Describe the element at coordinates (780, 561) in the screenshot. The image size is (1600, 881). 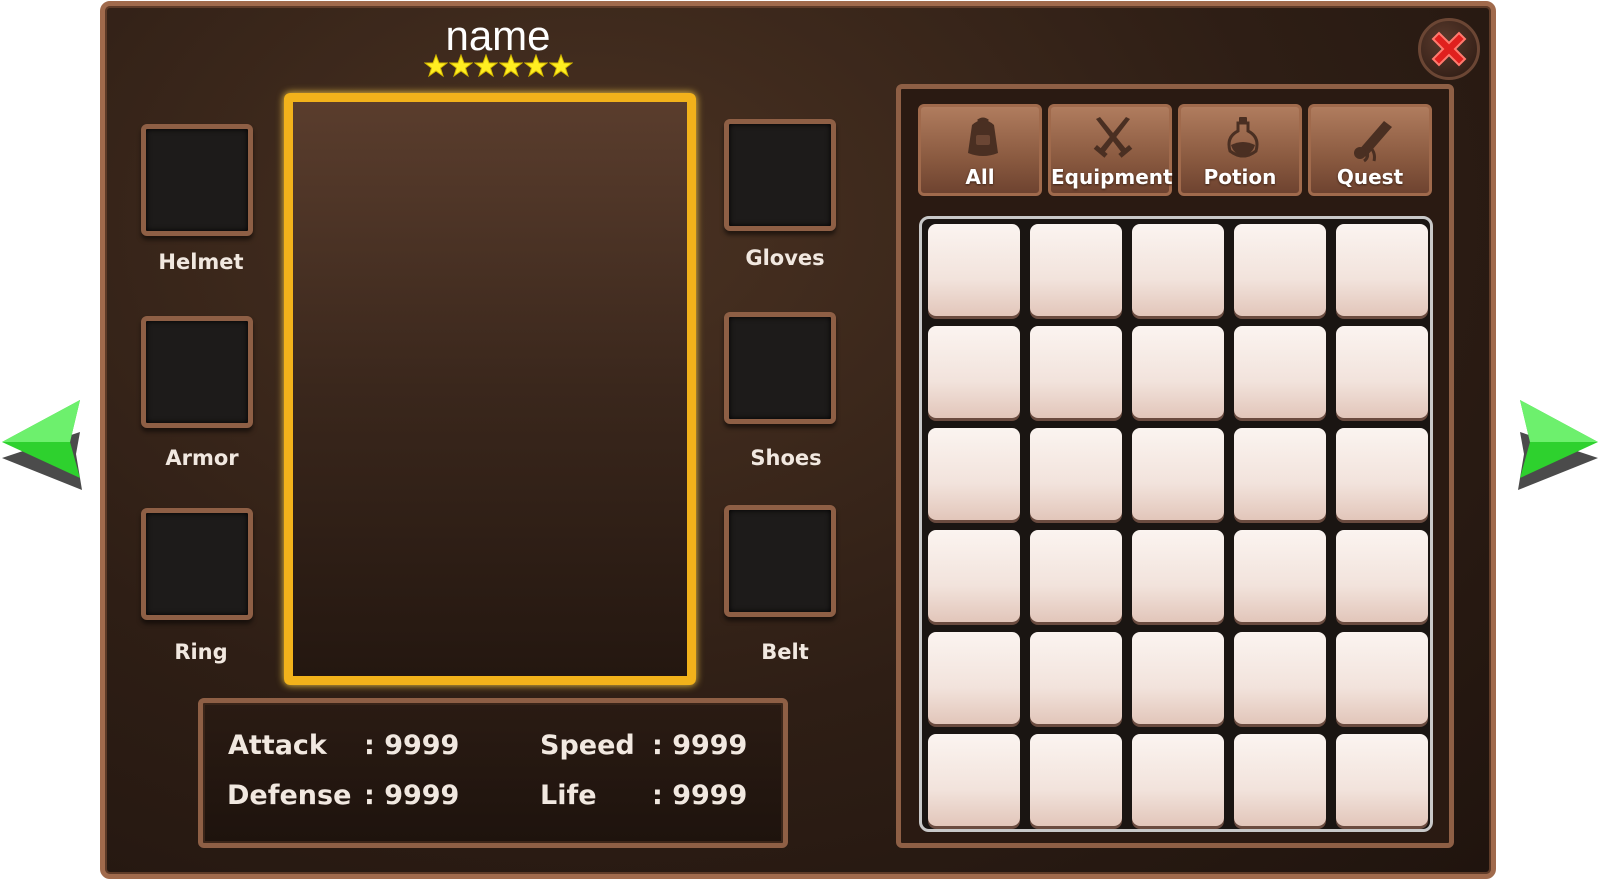
I see `belt-slot` at that location.